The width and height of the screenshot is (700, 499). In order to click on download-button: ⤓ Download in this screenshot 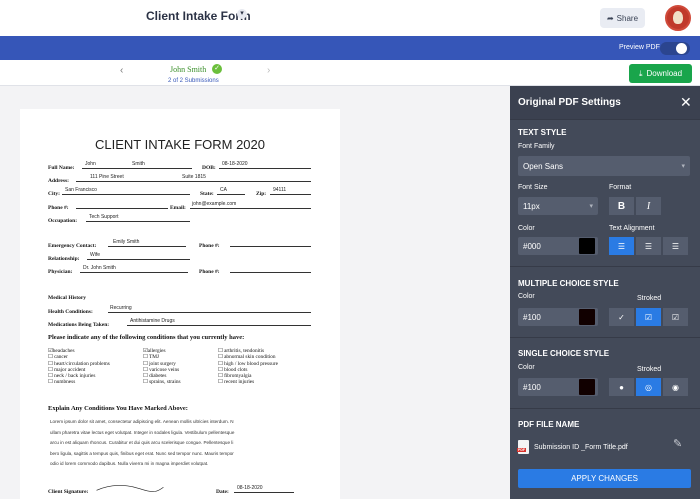, I will do `click(660, 73)`.